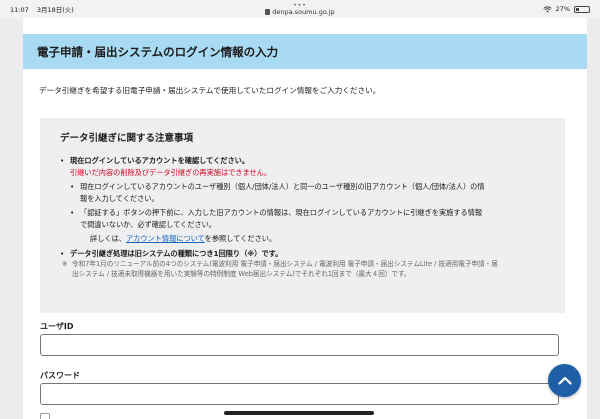  What do you see at coordinates (176, 253) in the screenshot?
I see `notice-item-2-text: データ引継ぎ処理は旧システムの種類につき1回限り（※）です。` at bounding box center [176, 253].